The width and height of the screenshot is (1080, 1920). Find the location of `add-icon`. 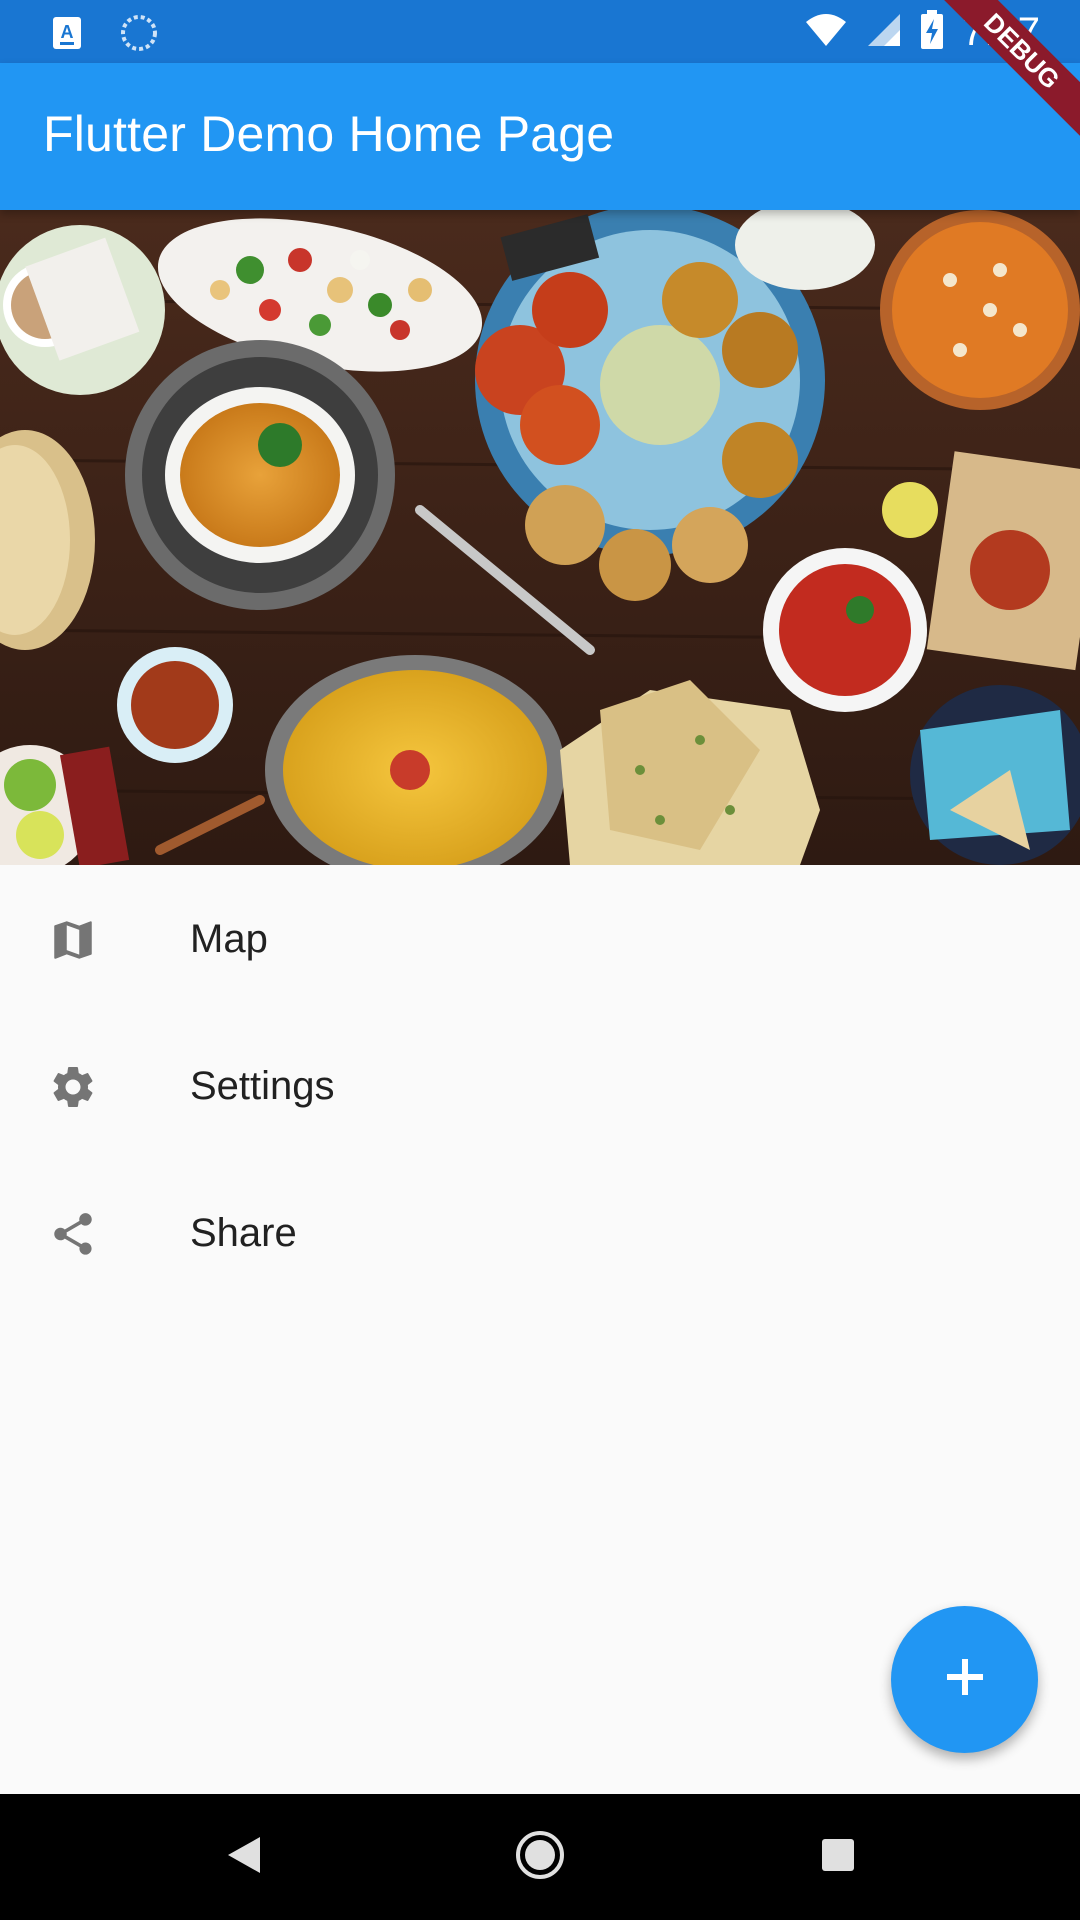

add-icon is located at coordinates (965, 1679).